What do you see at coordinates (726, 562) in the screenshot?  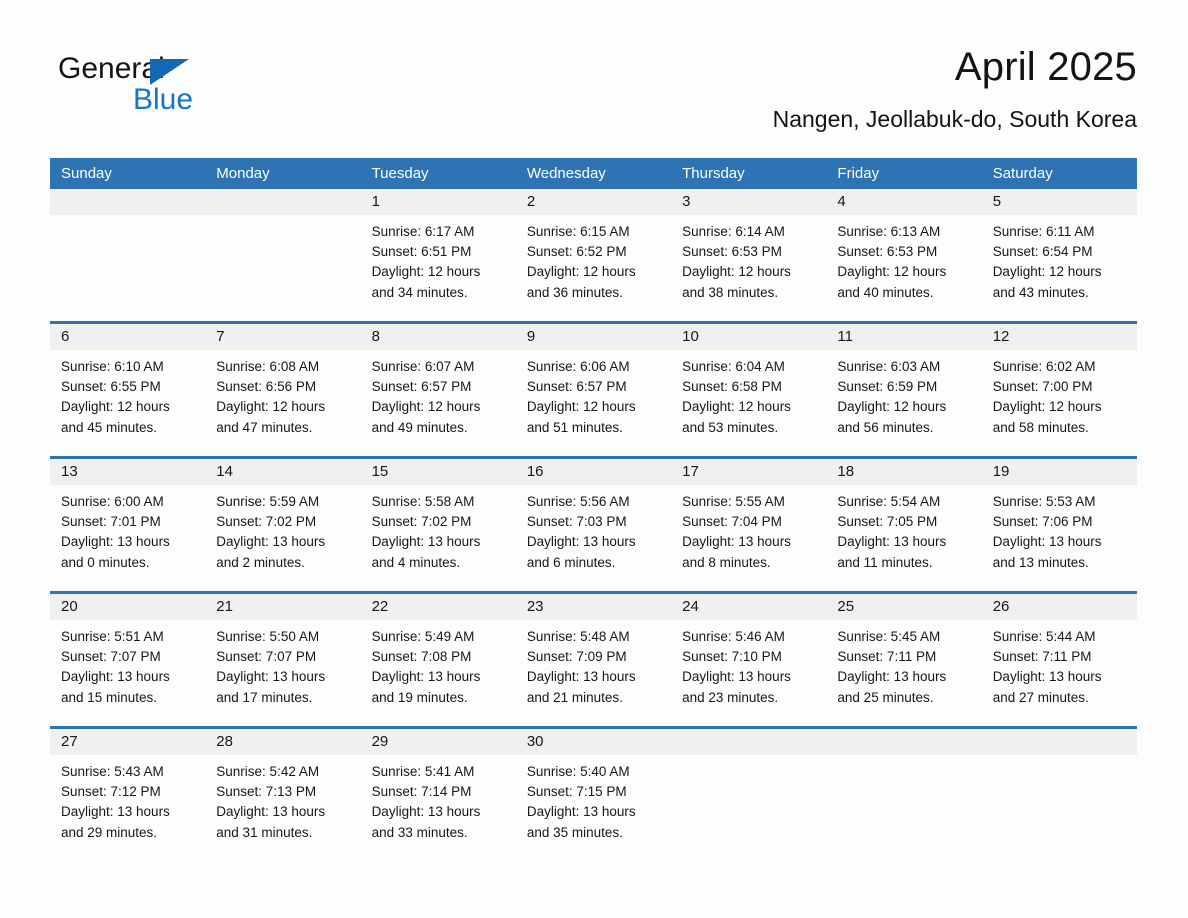 I see `daylight-text-line2: and 8 minutes.` at bounding box center [726, 562].